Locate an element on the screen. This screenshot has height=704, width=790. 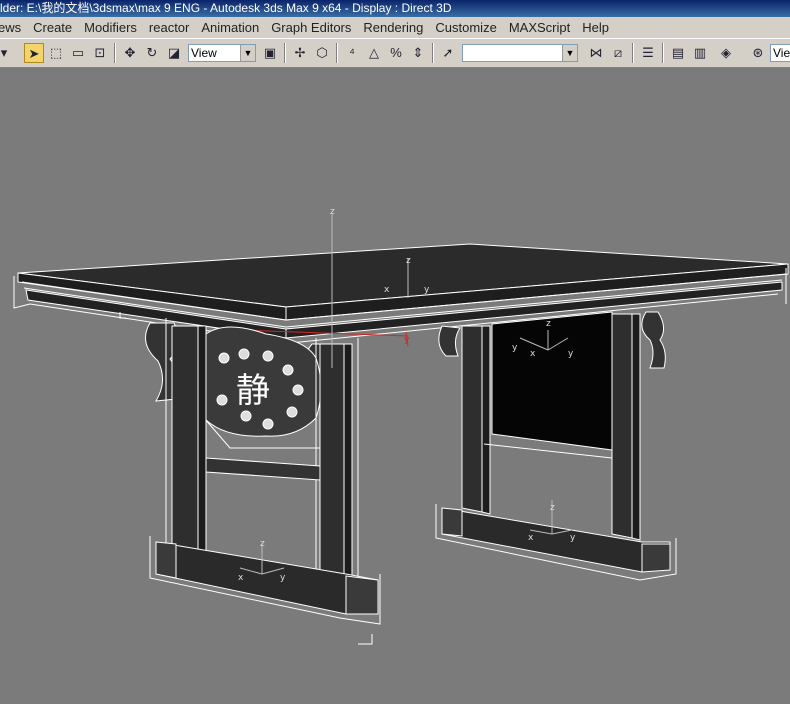
render-view-select: Vie is located at coordinates (780, 53).